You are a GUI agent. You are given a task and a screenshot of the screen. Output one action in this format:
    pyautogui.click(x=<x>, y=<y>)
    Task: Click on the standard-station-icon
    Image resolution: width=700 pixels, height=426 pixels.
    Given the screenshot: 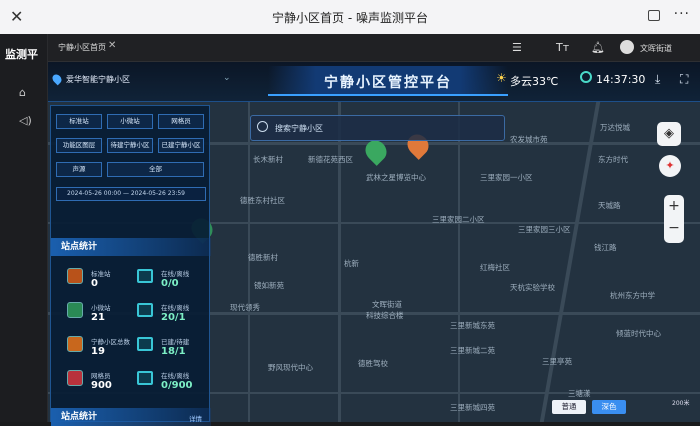 What is the action you would take?
    pyautogui.click(x=75, y=276)
    